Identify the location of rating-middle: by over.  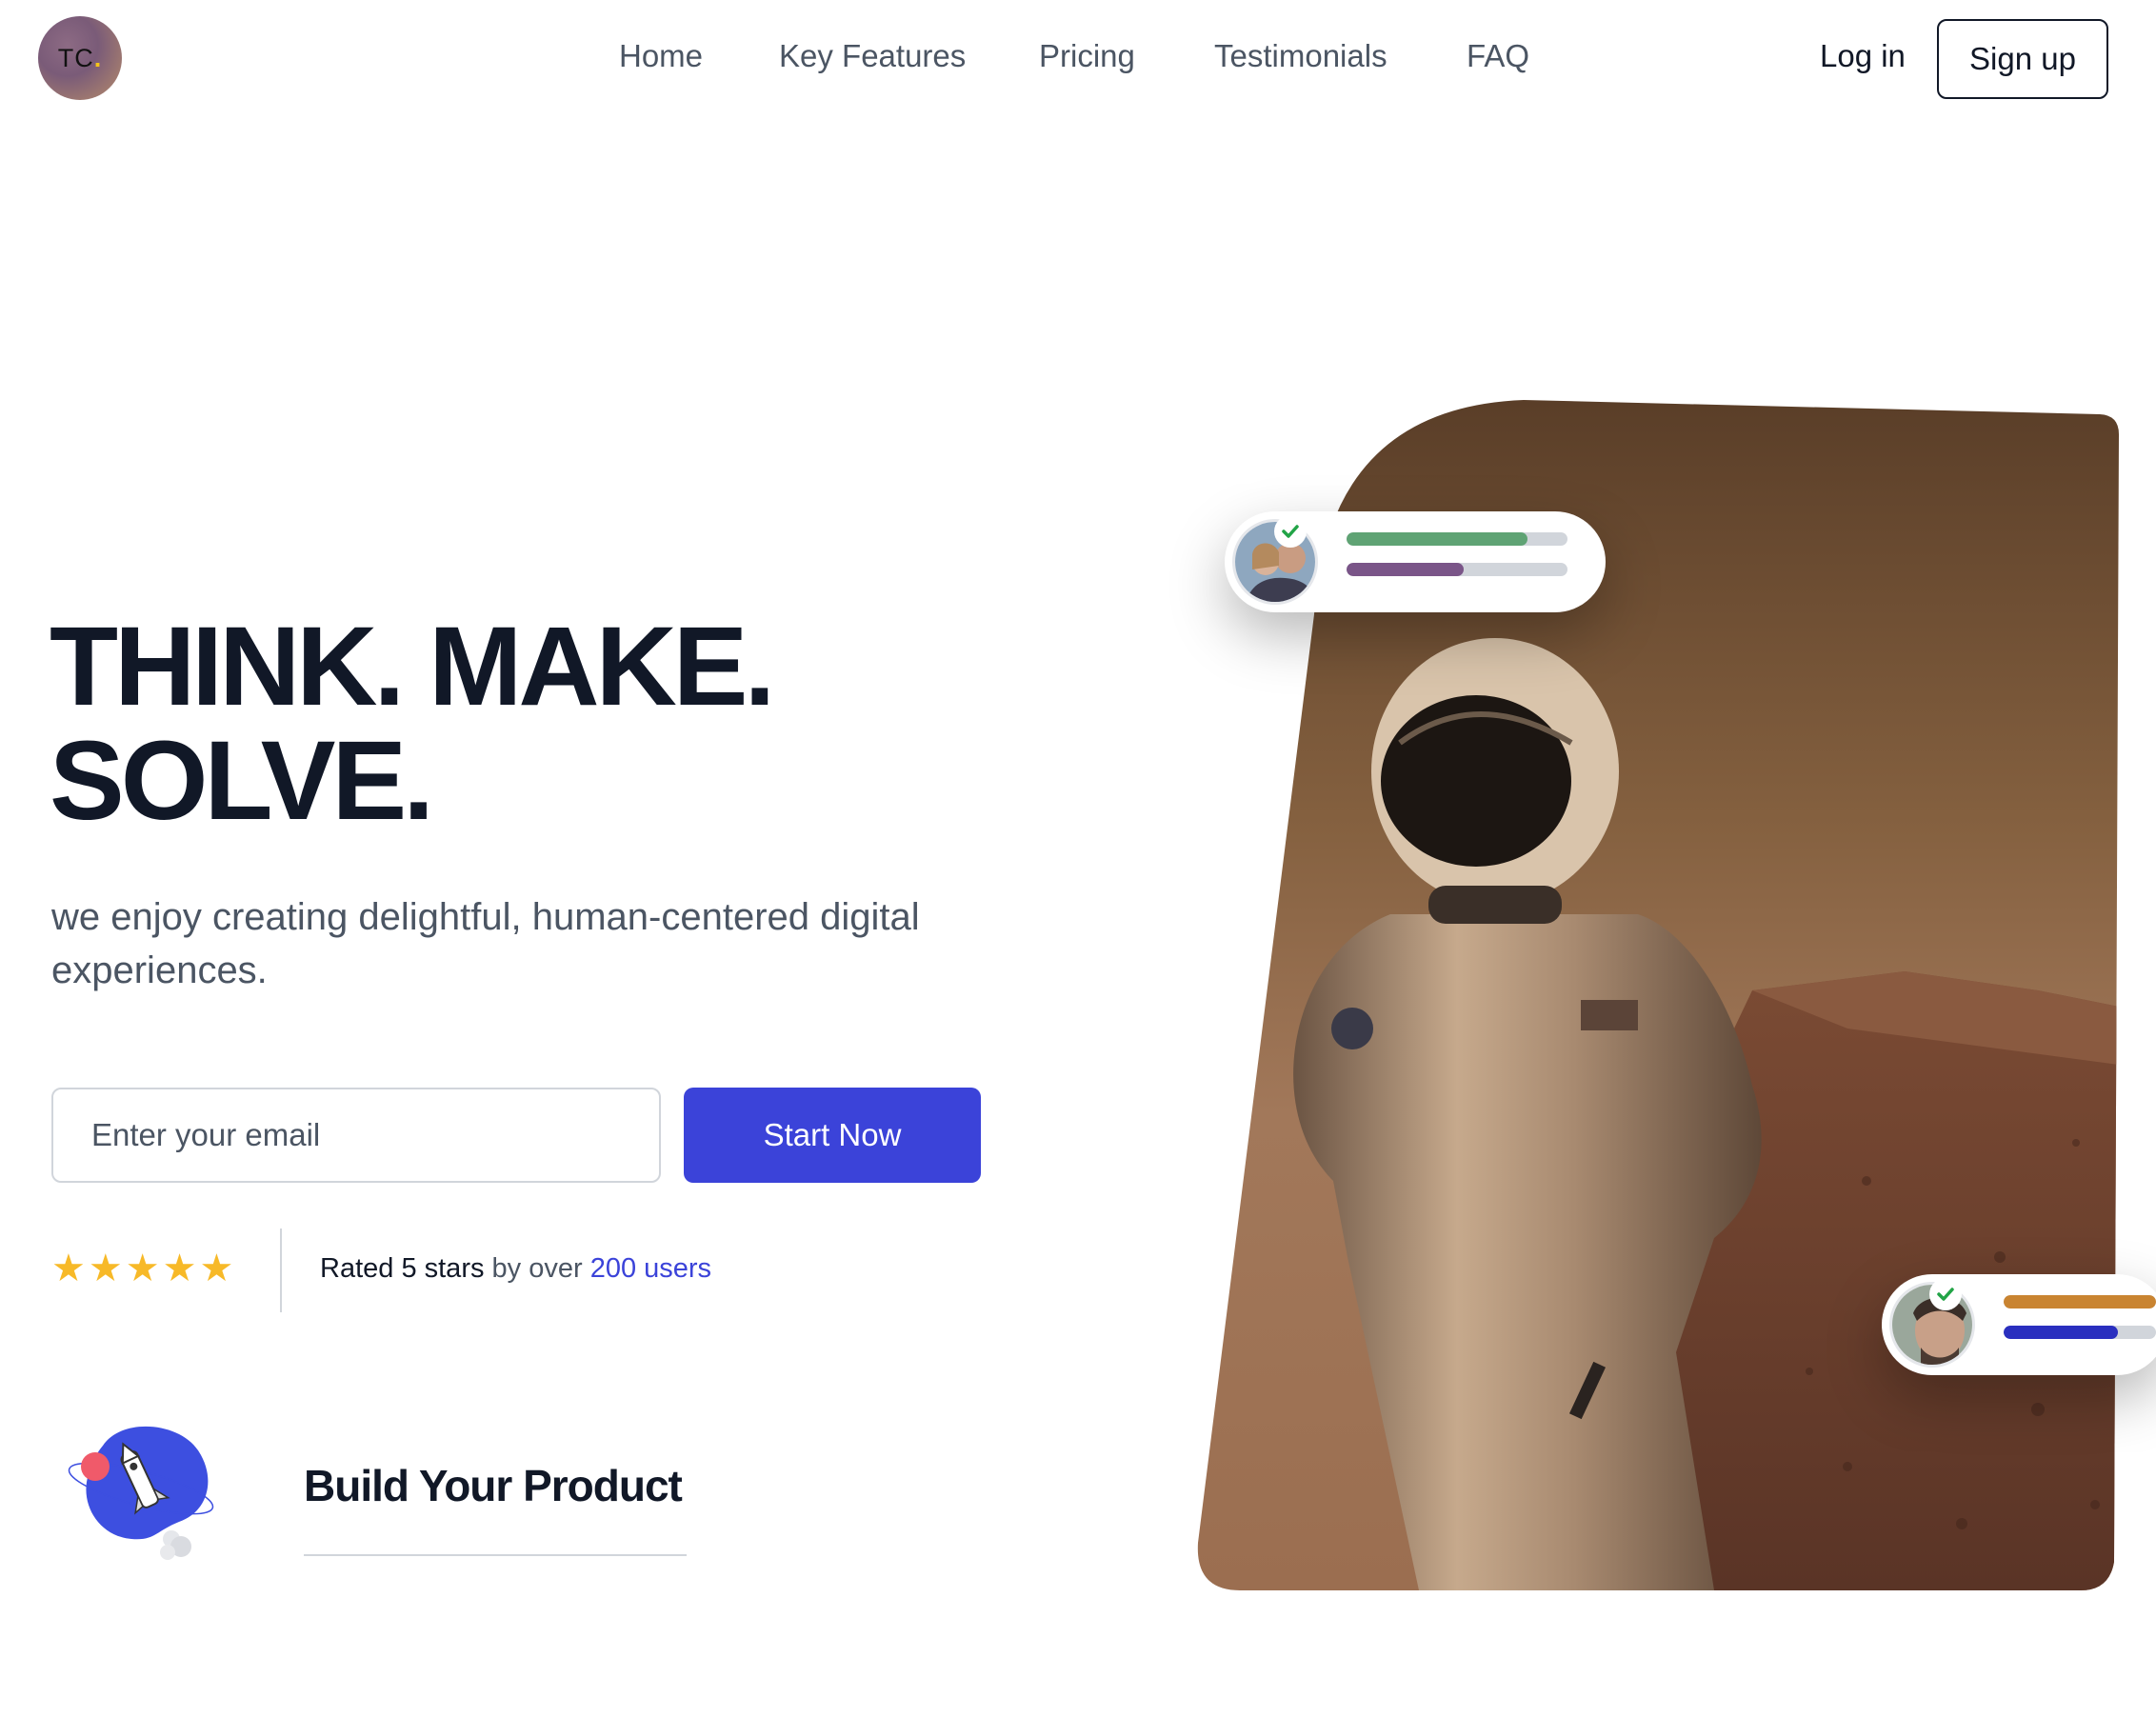
(537, 1268).